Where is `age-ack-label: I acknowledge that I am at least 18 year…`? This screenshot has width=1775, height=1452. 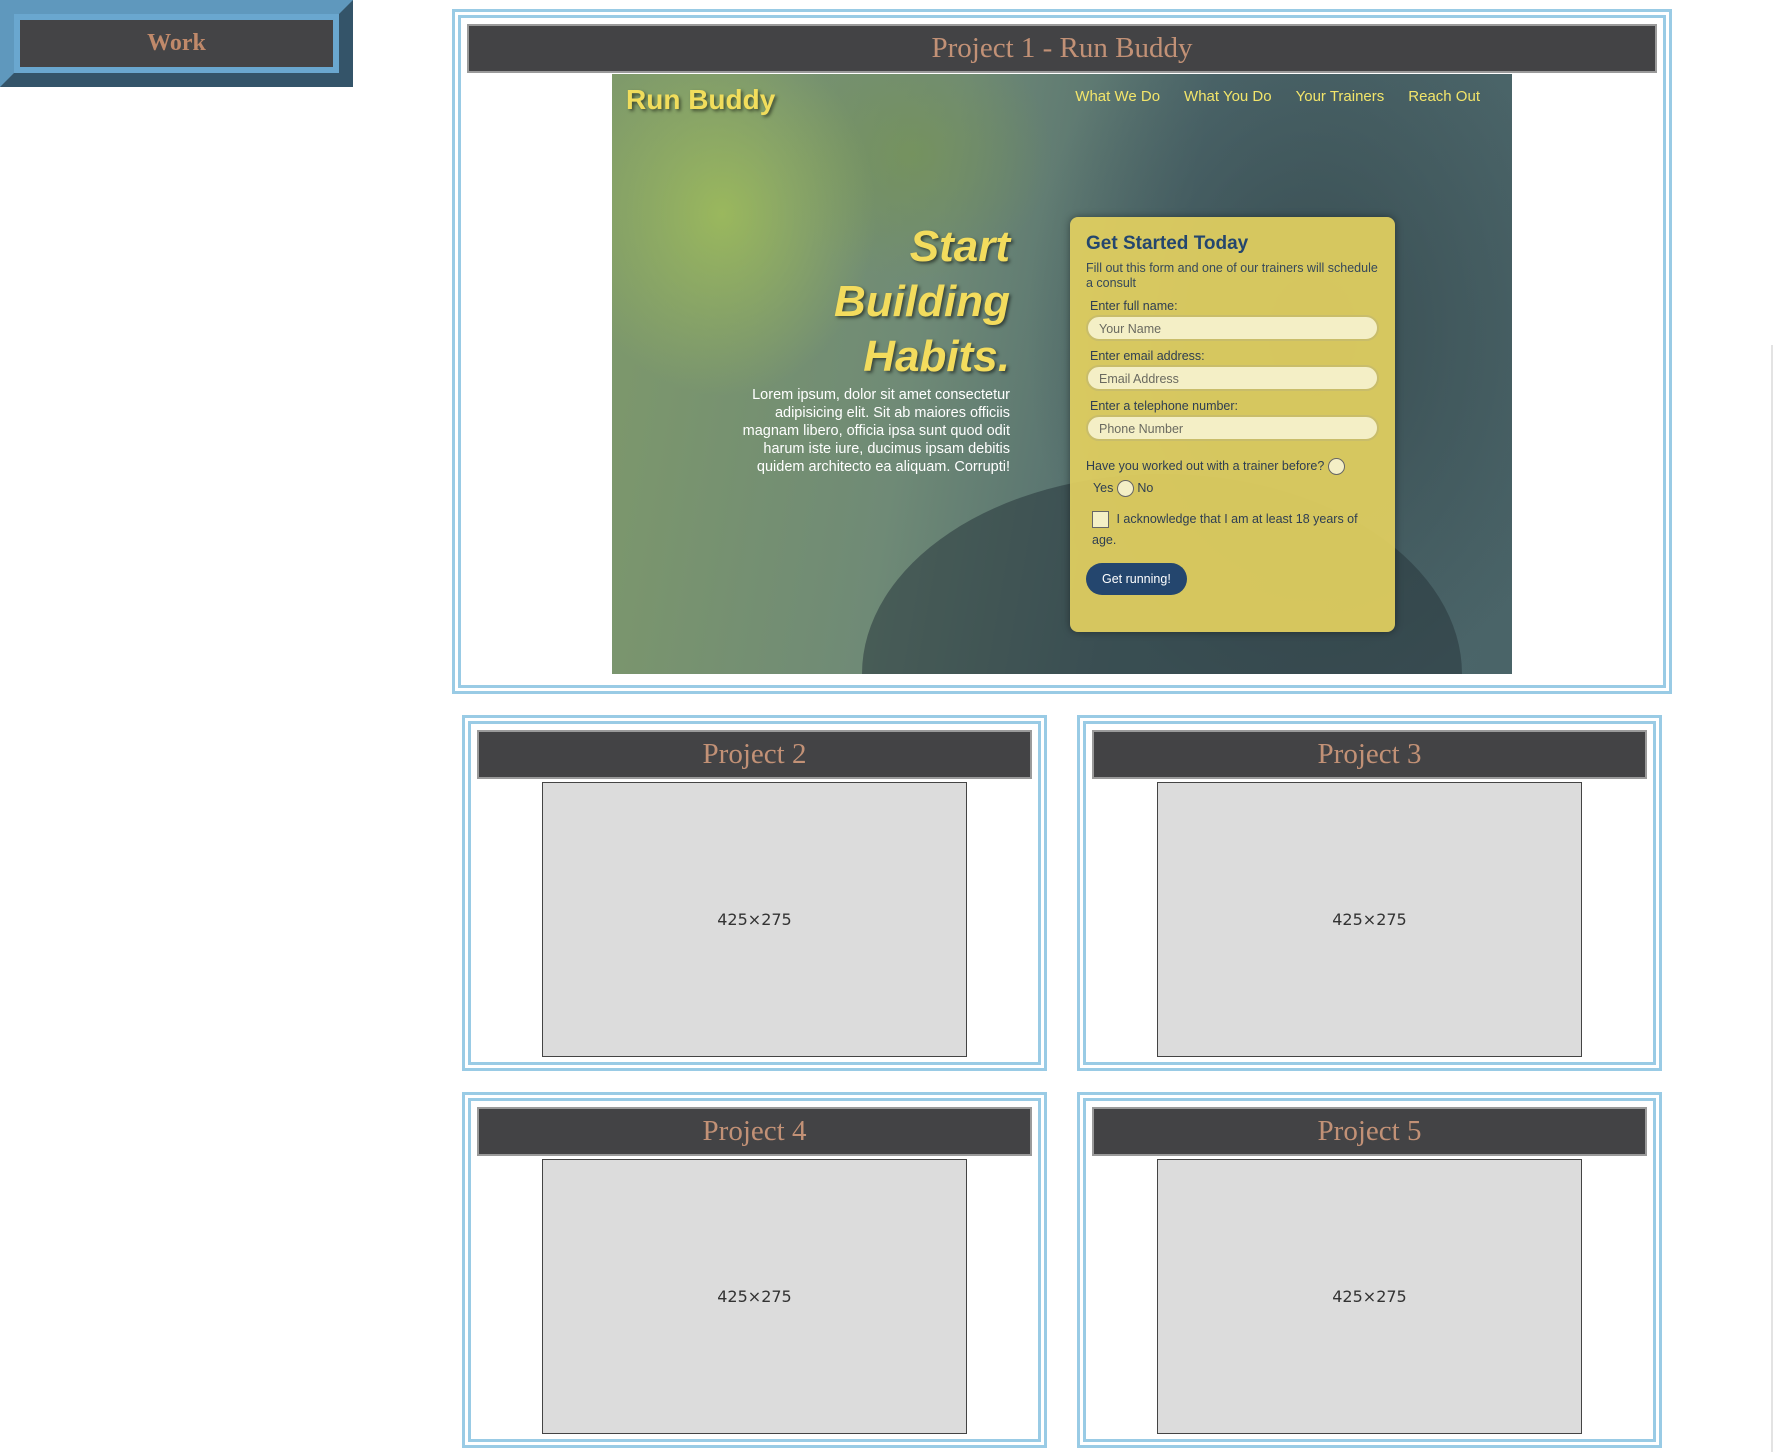
age-ack-label: I acknowledge that I am at least 18 year… is located at coordinates (1225, 529).